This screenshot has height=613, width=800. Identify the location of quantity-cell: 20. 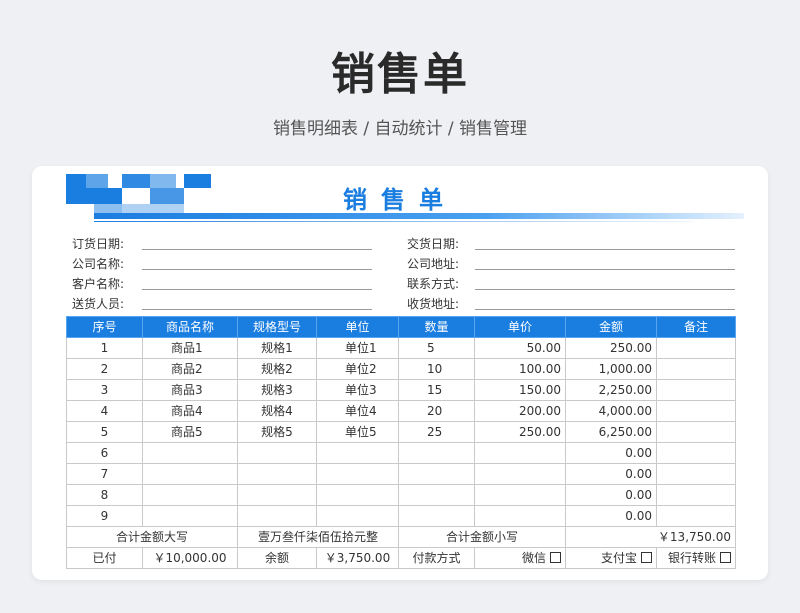
(436, 411).